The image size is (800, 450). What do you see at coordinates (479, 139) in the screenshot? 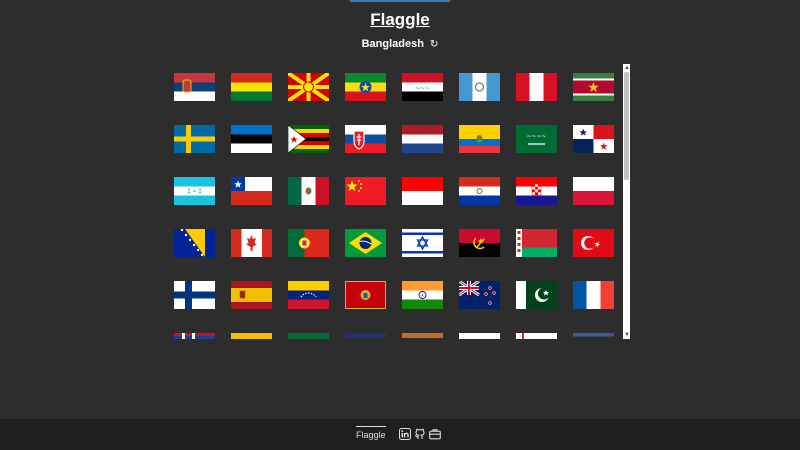
I see `flag-ecuador` at bounding box center [479, 139].